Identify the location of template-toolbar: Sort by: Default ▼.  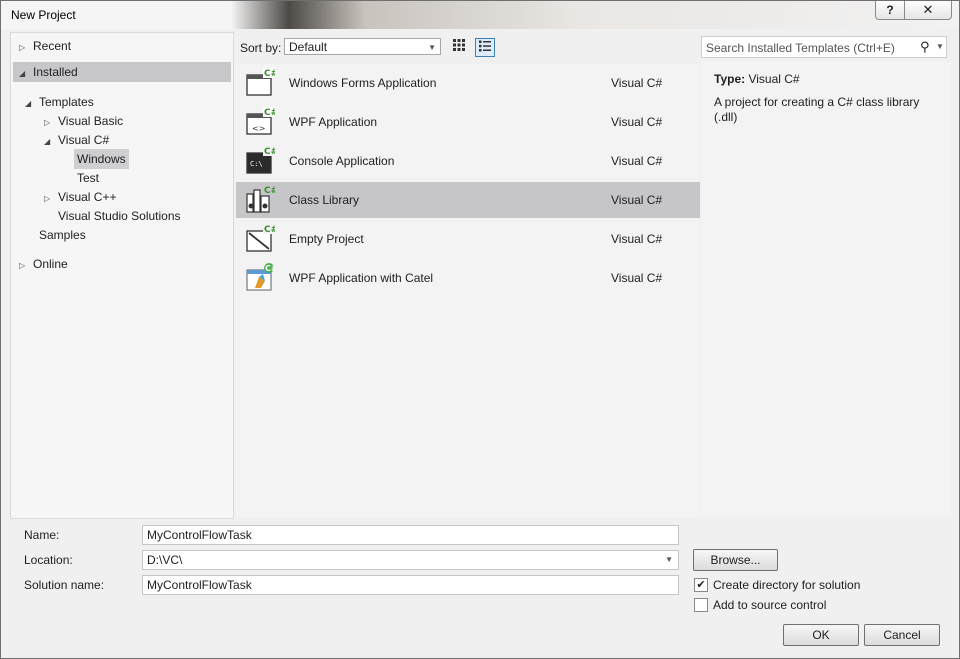
(468, 47).